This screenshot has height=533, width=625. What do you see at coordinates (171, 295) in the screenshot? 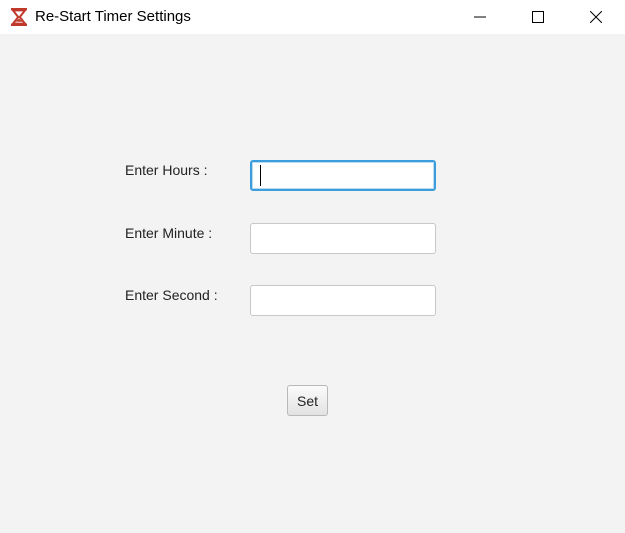
I see `second-label: Enter Second :` at bounding box center [171, 295].